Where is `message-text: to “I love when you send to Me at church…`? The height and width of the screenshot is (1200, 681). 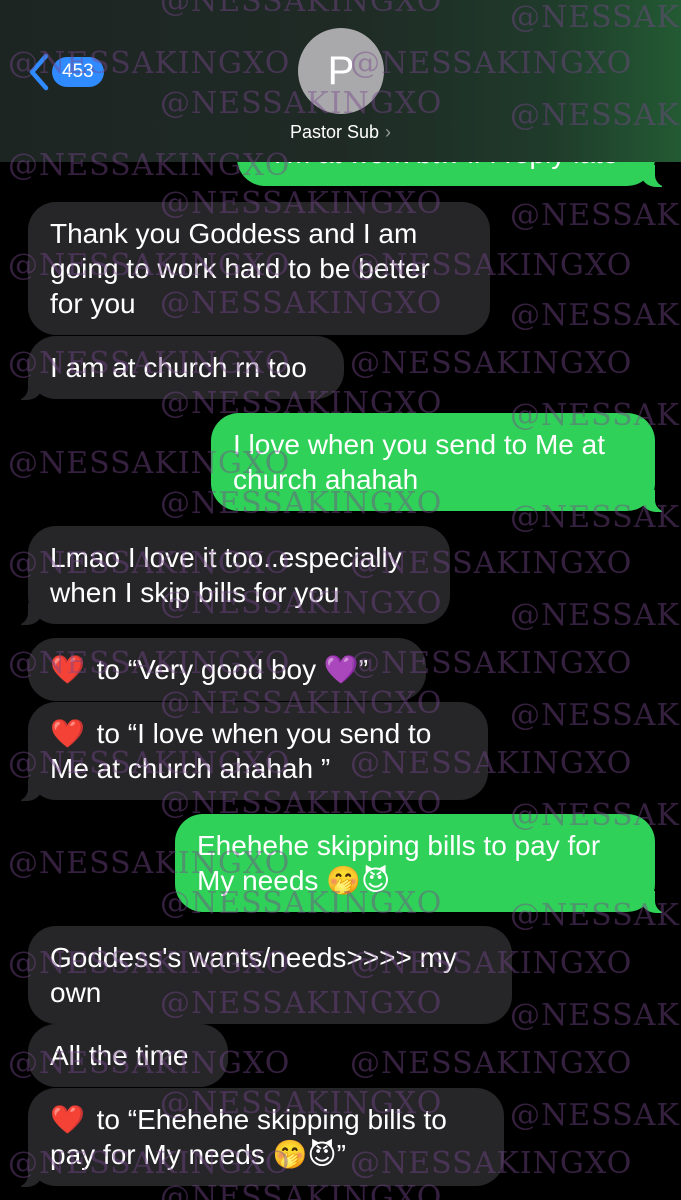
message-text: to “I love when you send to Me at church… is located at coordinates (241, 751).